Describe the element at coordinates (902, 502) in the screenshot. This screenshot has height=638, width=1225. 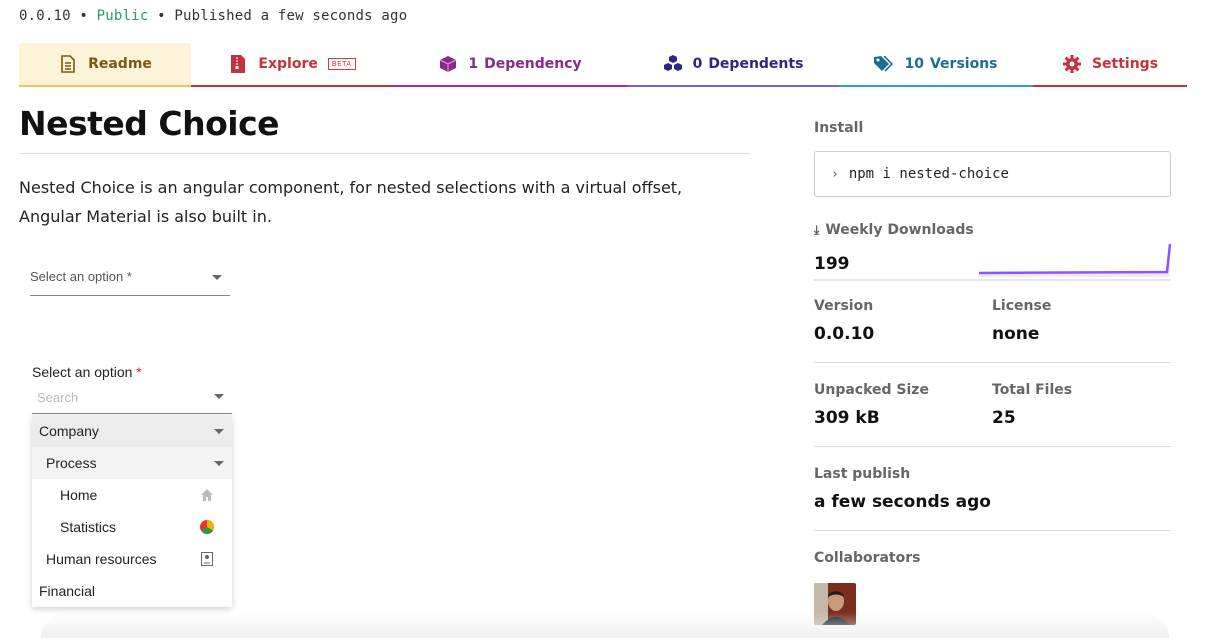
I see `last-publish-value: a few seconds ago` at that location.